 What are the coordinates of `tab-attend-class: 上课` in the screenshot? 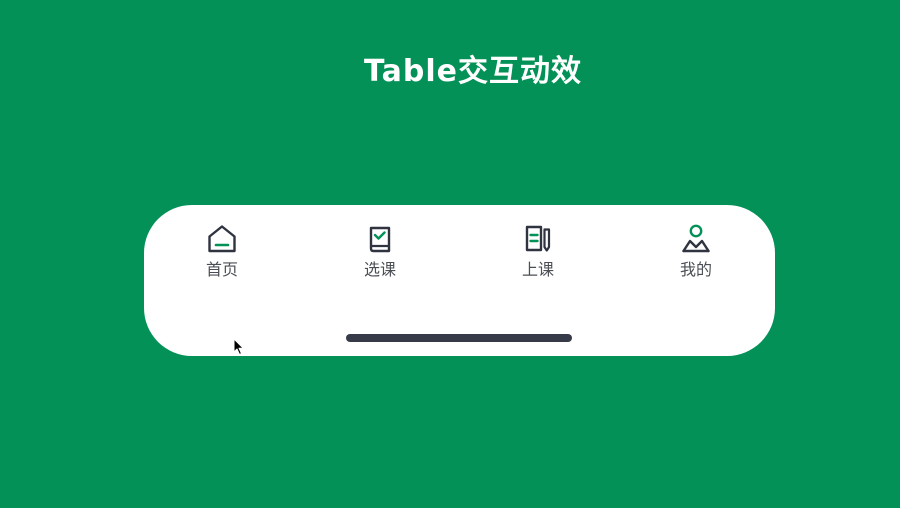 It's located at (538, 258).